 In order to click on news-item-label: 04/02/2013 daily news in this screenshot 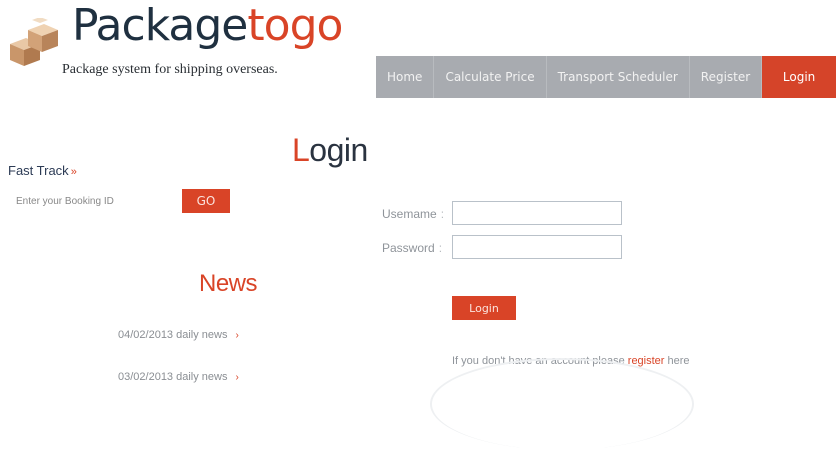, I will do `click(173, 335)`.